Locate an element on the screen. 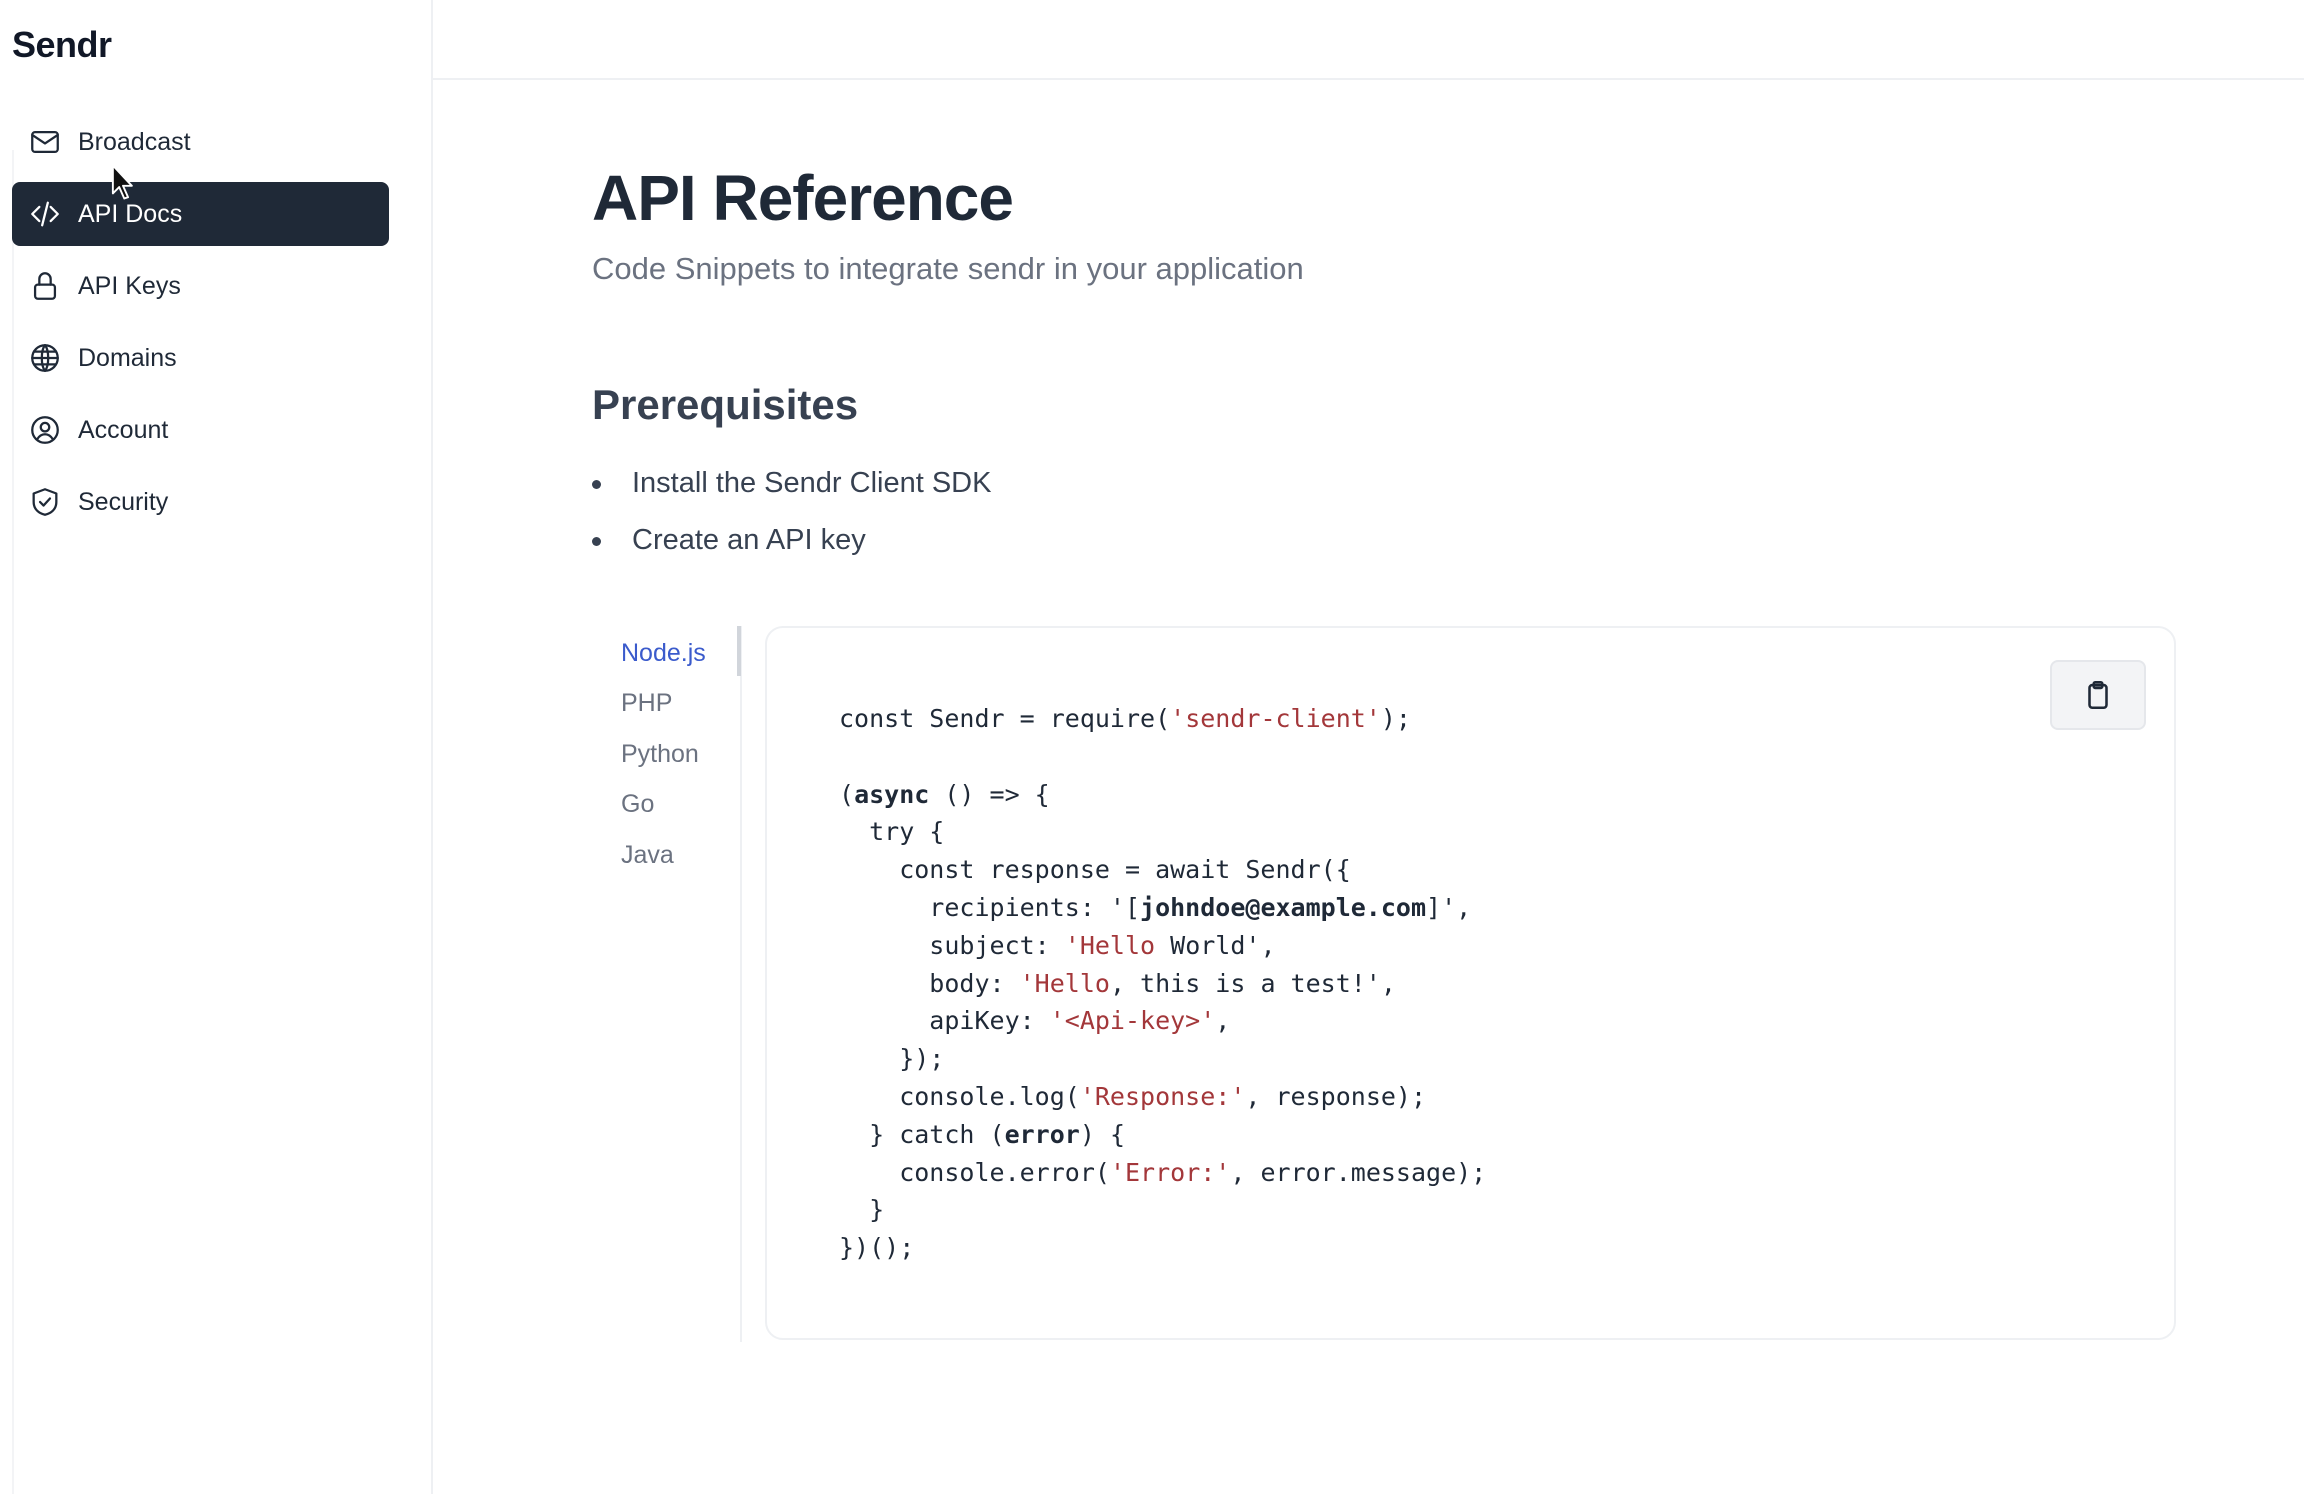 The height and width of the screenshot is (1494, 2304). sidebar-item-security: Security is located at coordinates (200, 502).